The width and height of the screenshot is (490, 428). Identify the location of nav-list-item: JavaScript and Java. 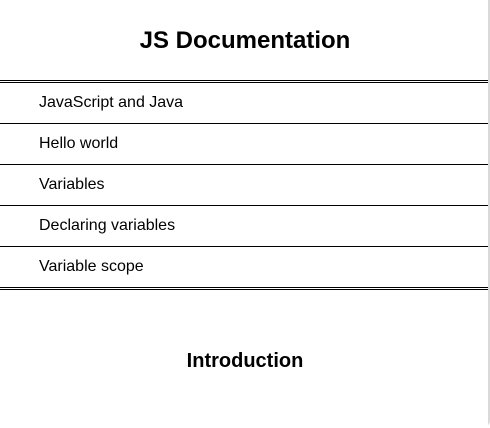
(245, 103).